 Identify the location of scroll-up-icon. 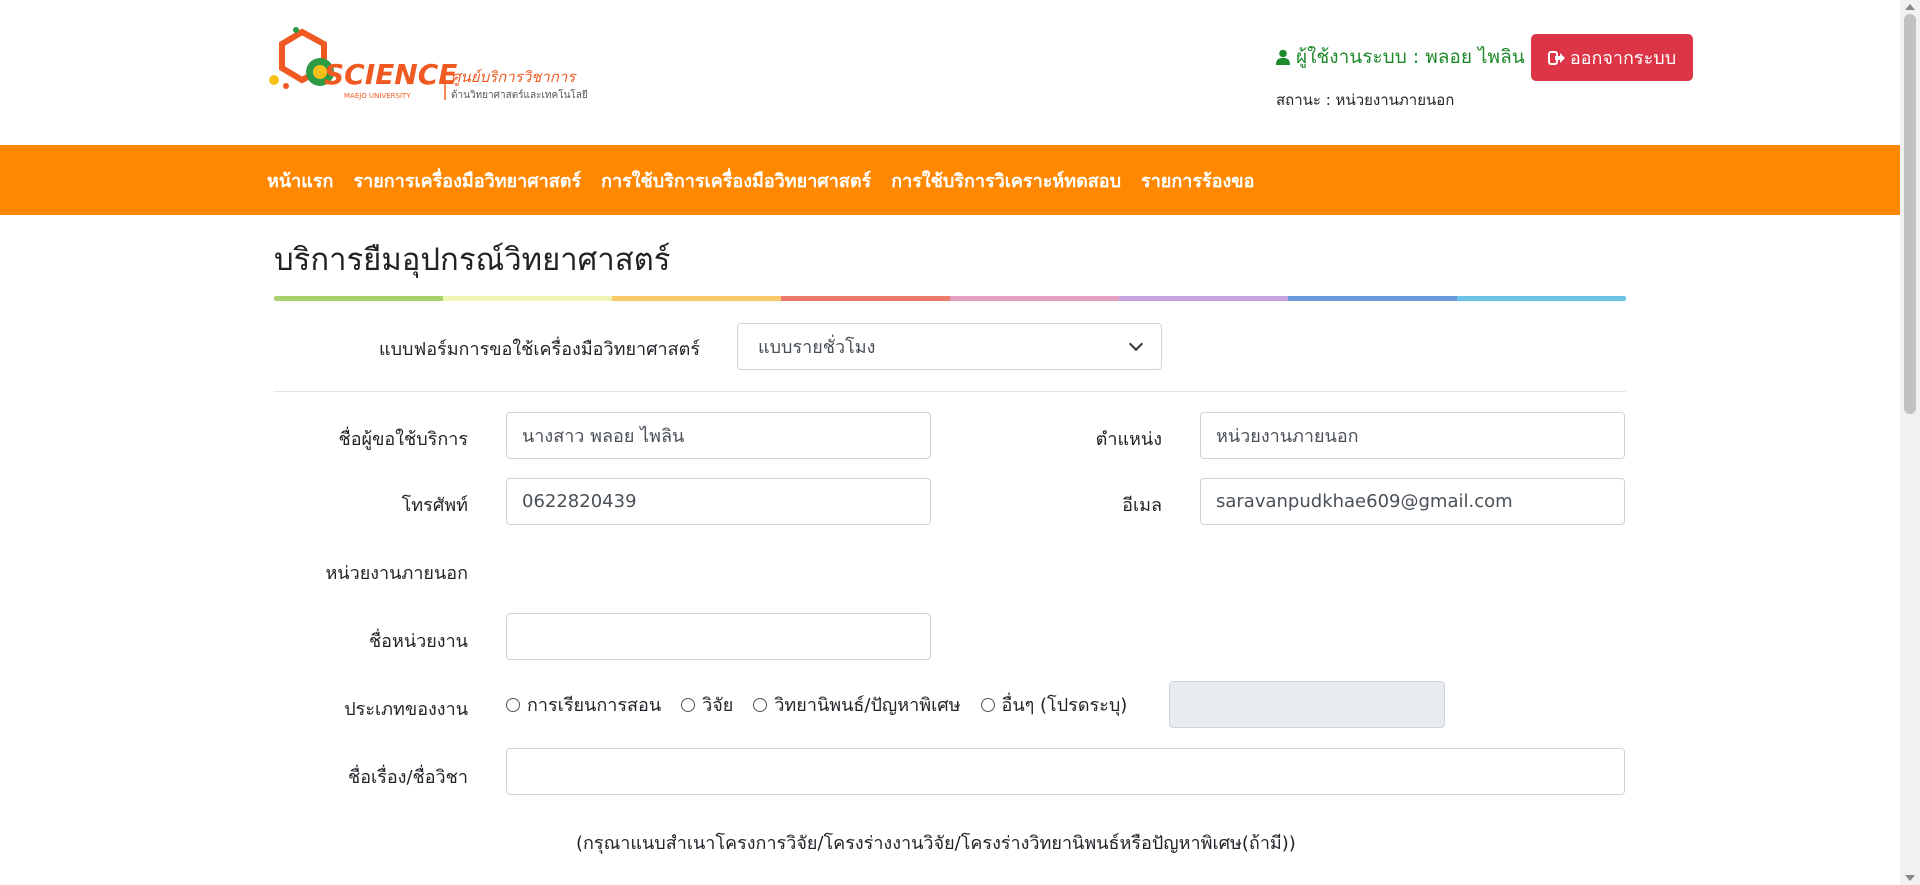
(1910, 7).